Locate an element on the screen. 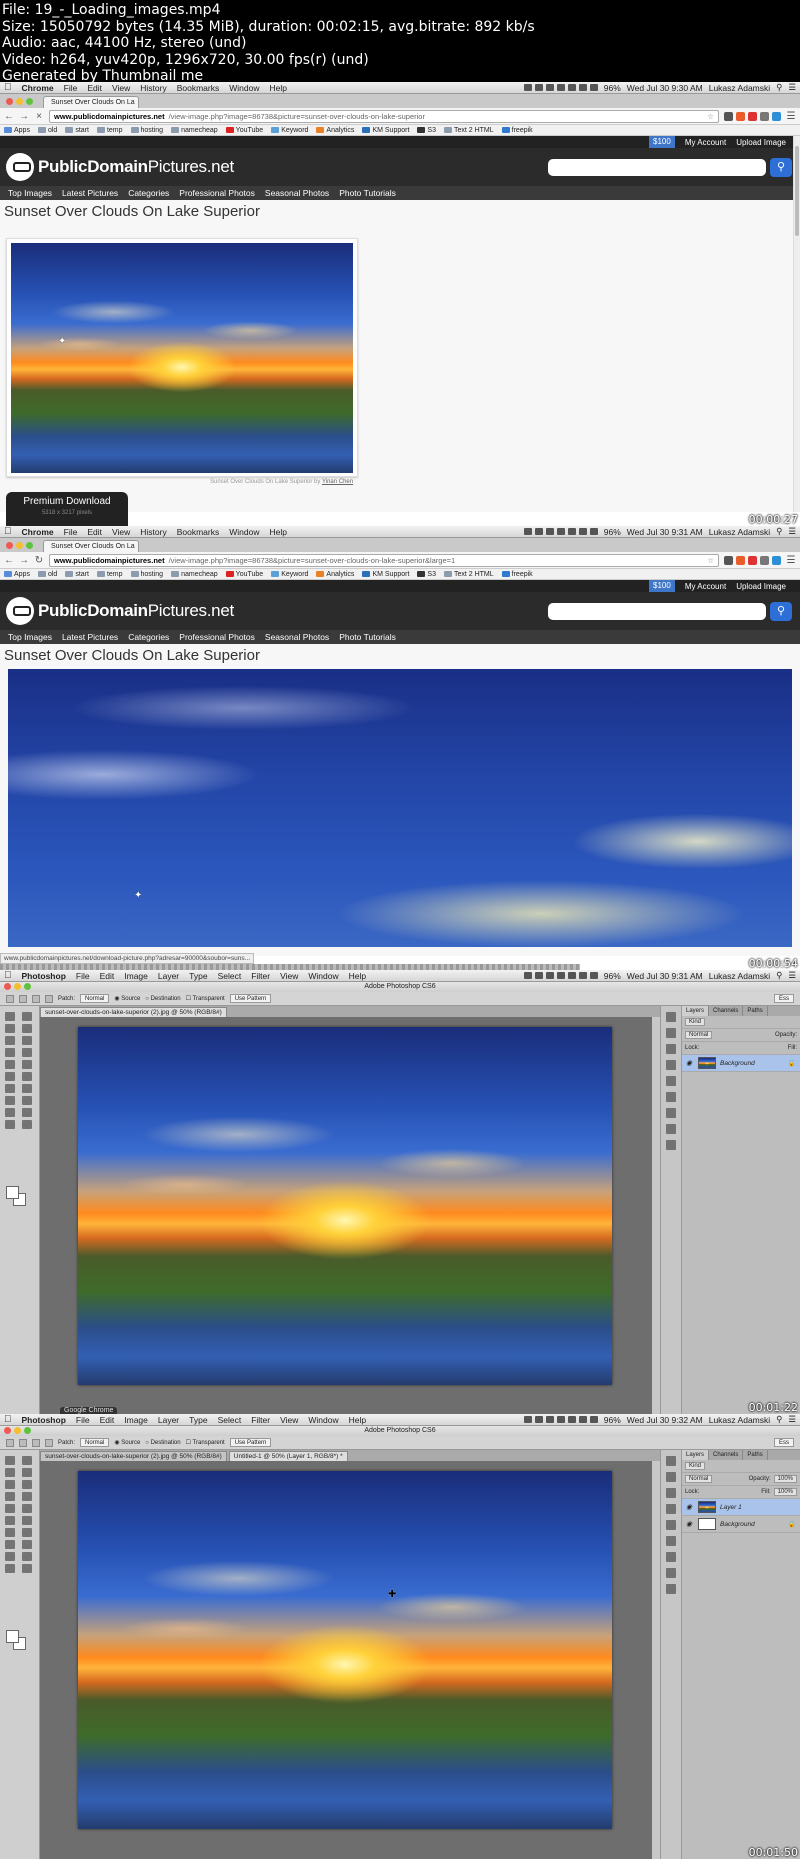 The width and height of the screenshot is (800, 1859). sunset-photo is located at coordinates (182, 358).